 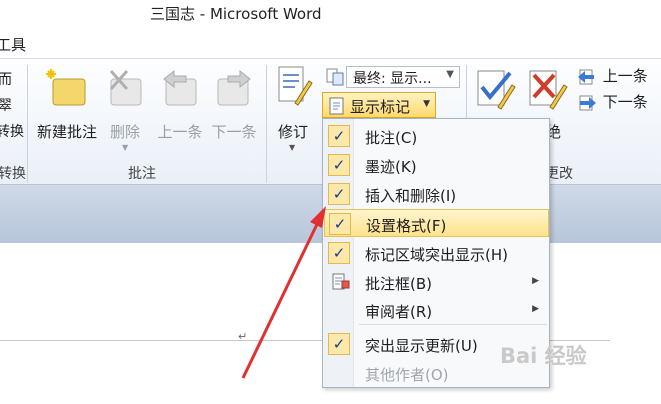 What do you see at coordinates (180, 107) in the screenshot?
I see `previous-comment-button: 上一条` at bounding box center [180, 107].